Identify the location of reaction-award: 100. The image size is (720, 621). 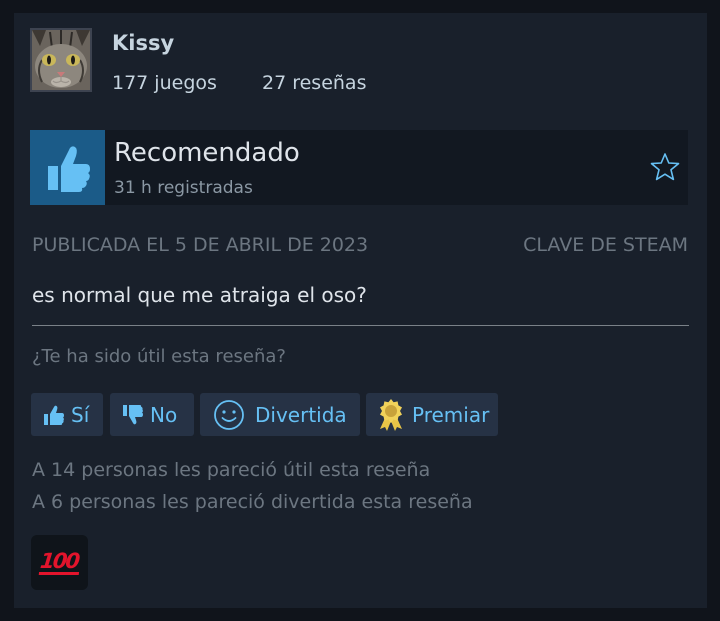
(59, 562).